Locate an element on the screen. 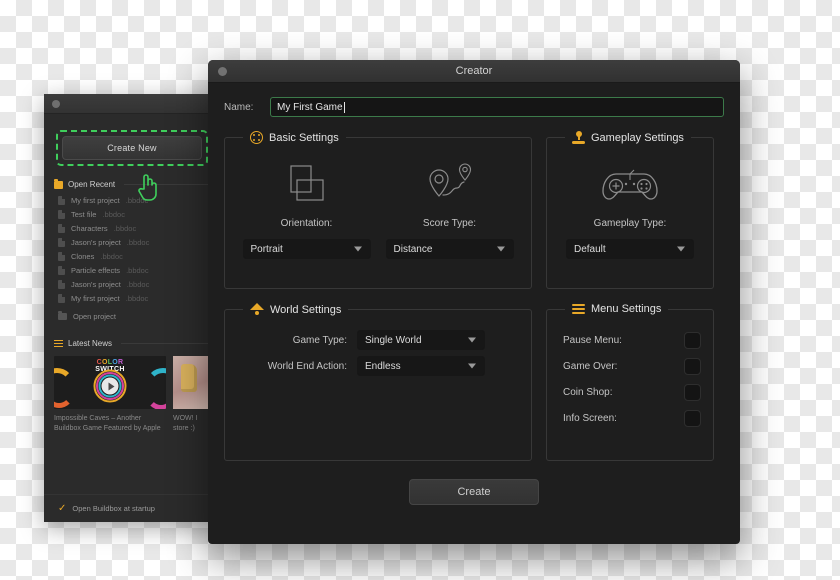 This screenshot has width=840, height=580. orientation-label: Orientation: is located at coordinates (306, 223).